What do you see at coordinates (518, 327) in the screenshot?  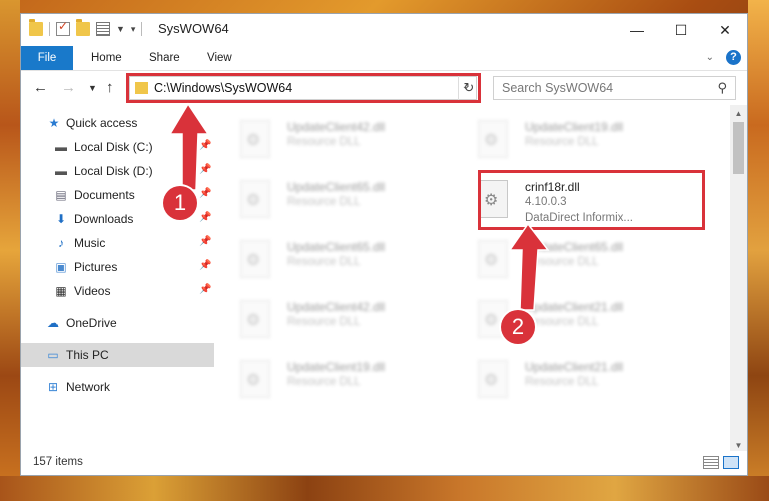 I see `step-2-badge: 2` at bounding box center [518, 327].